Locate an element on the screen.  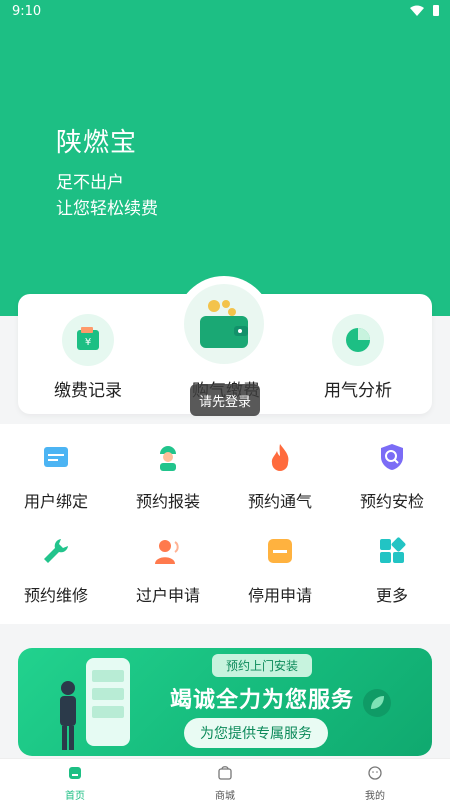
leaf-icon is located at coordinates (377, 703).